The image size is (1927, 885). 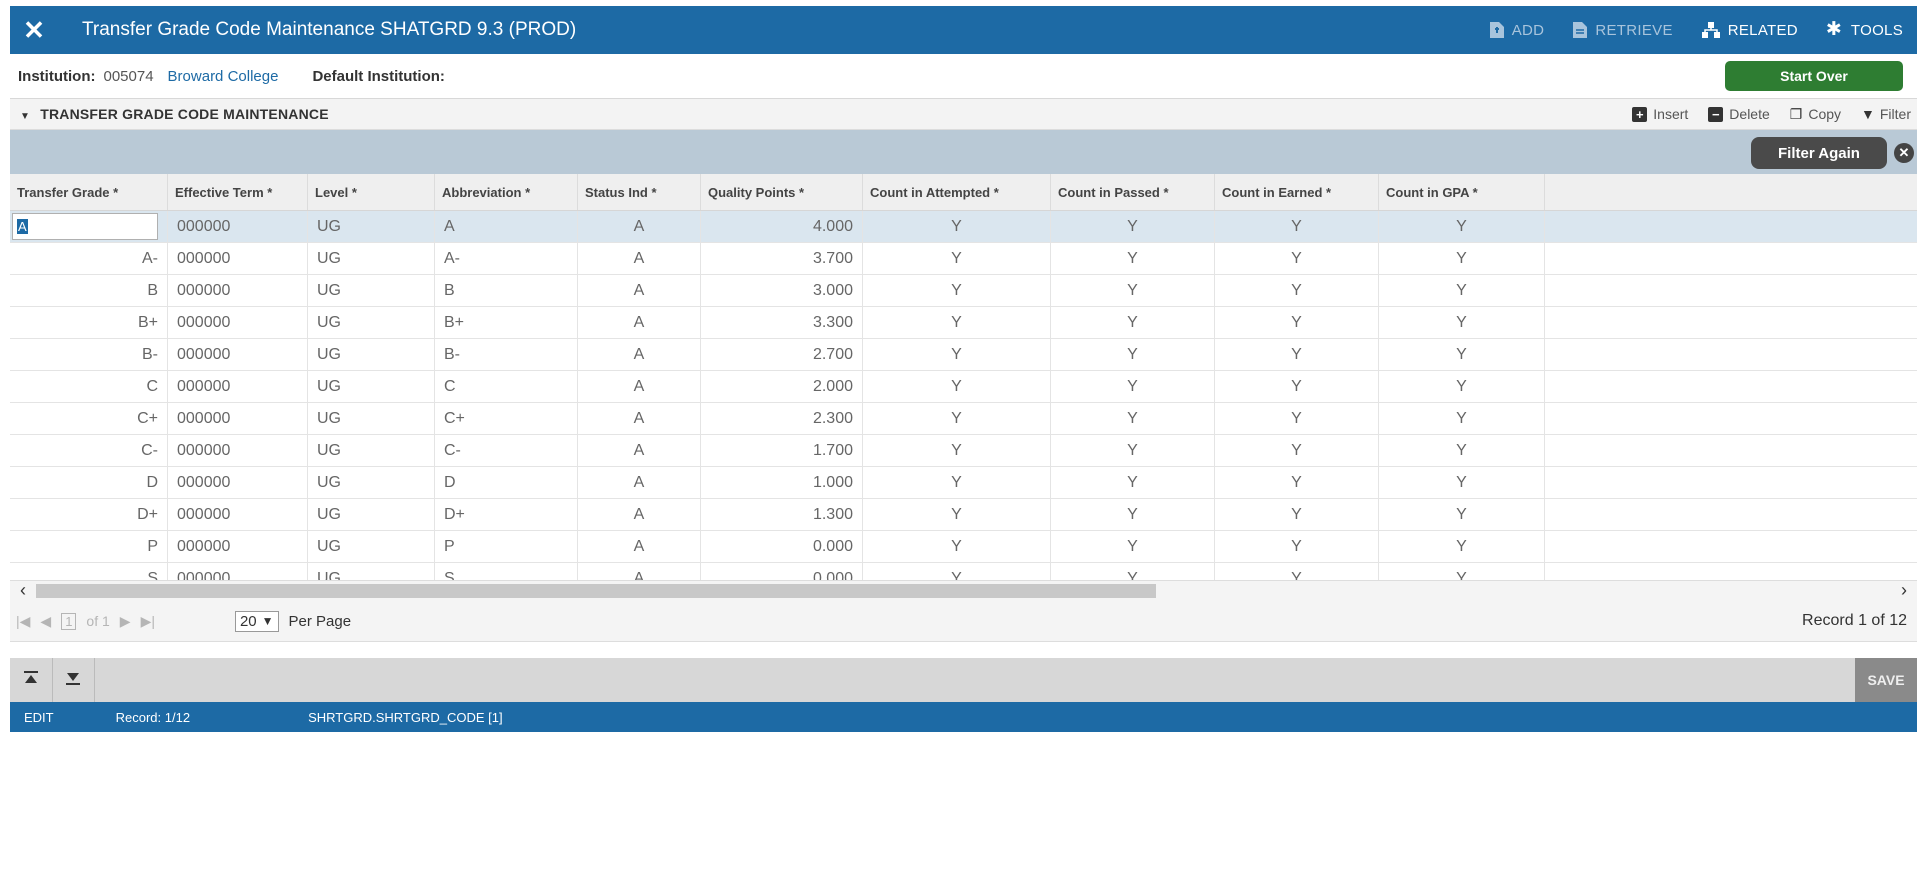 What do you see at coordinates (1814, 76) in the screenshot?
I see `start-over-button: Start Over` at bounding box center [1814, 76].